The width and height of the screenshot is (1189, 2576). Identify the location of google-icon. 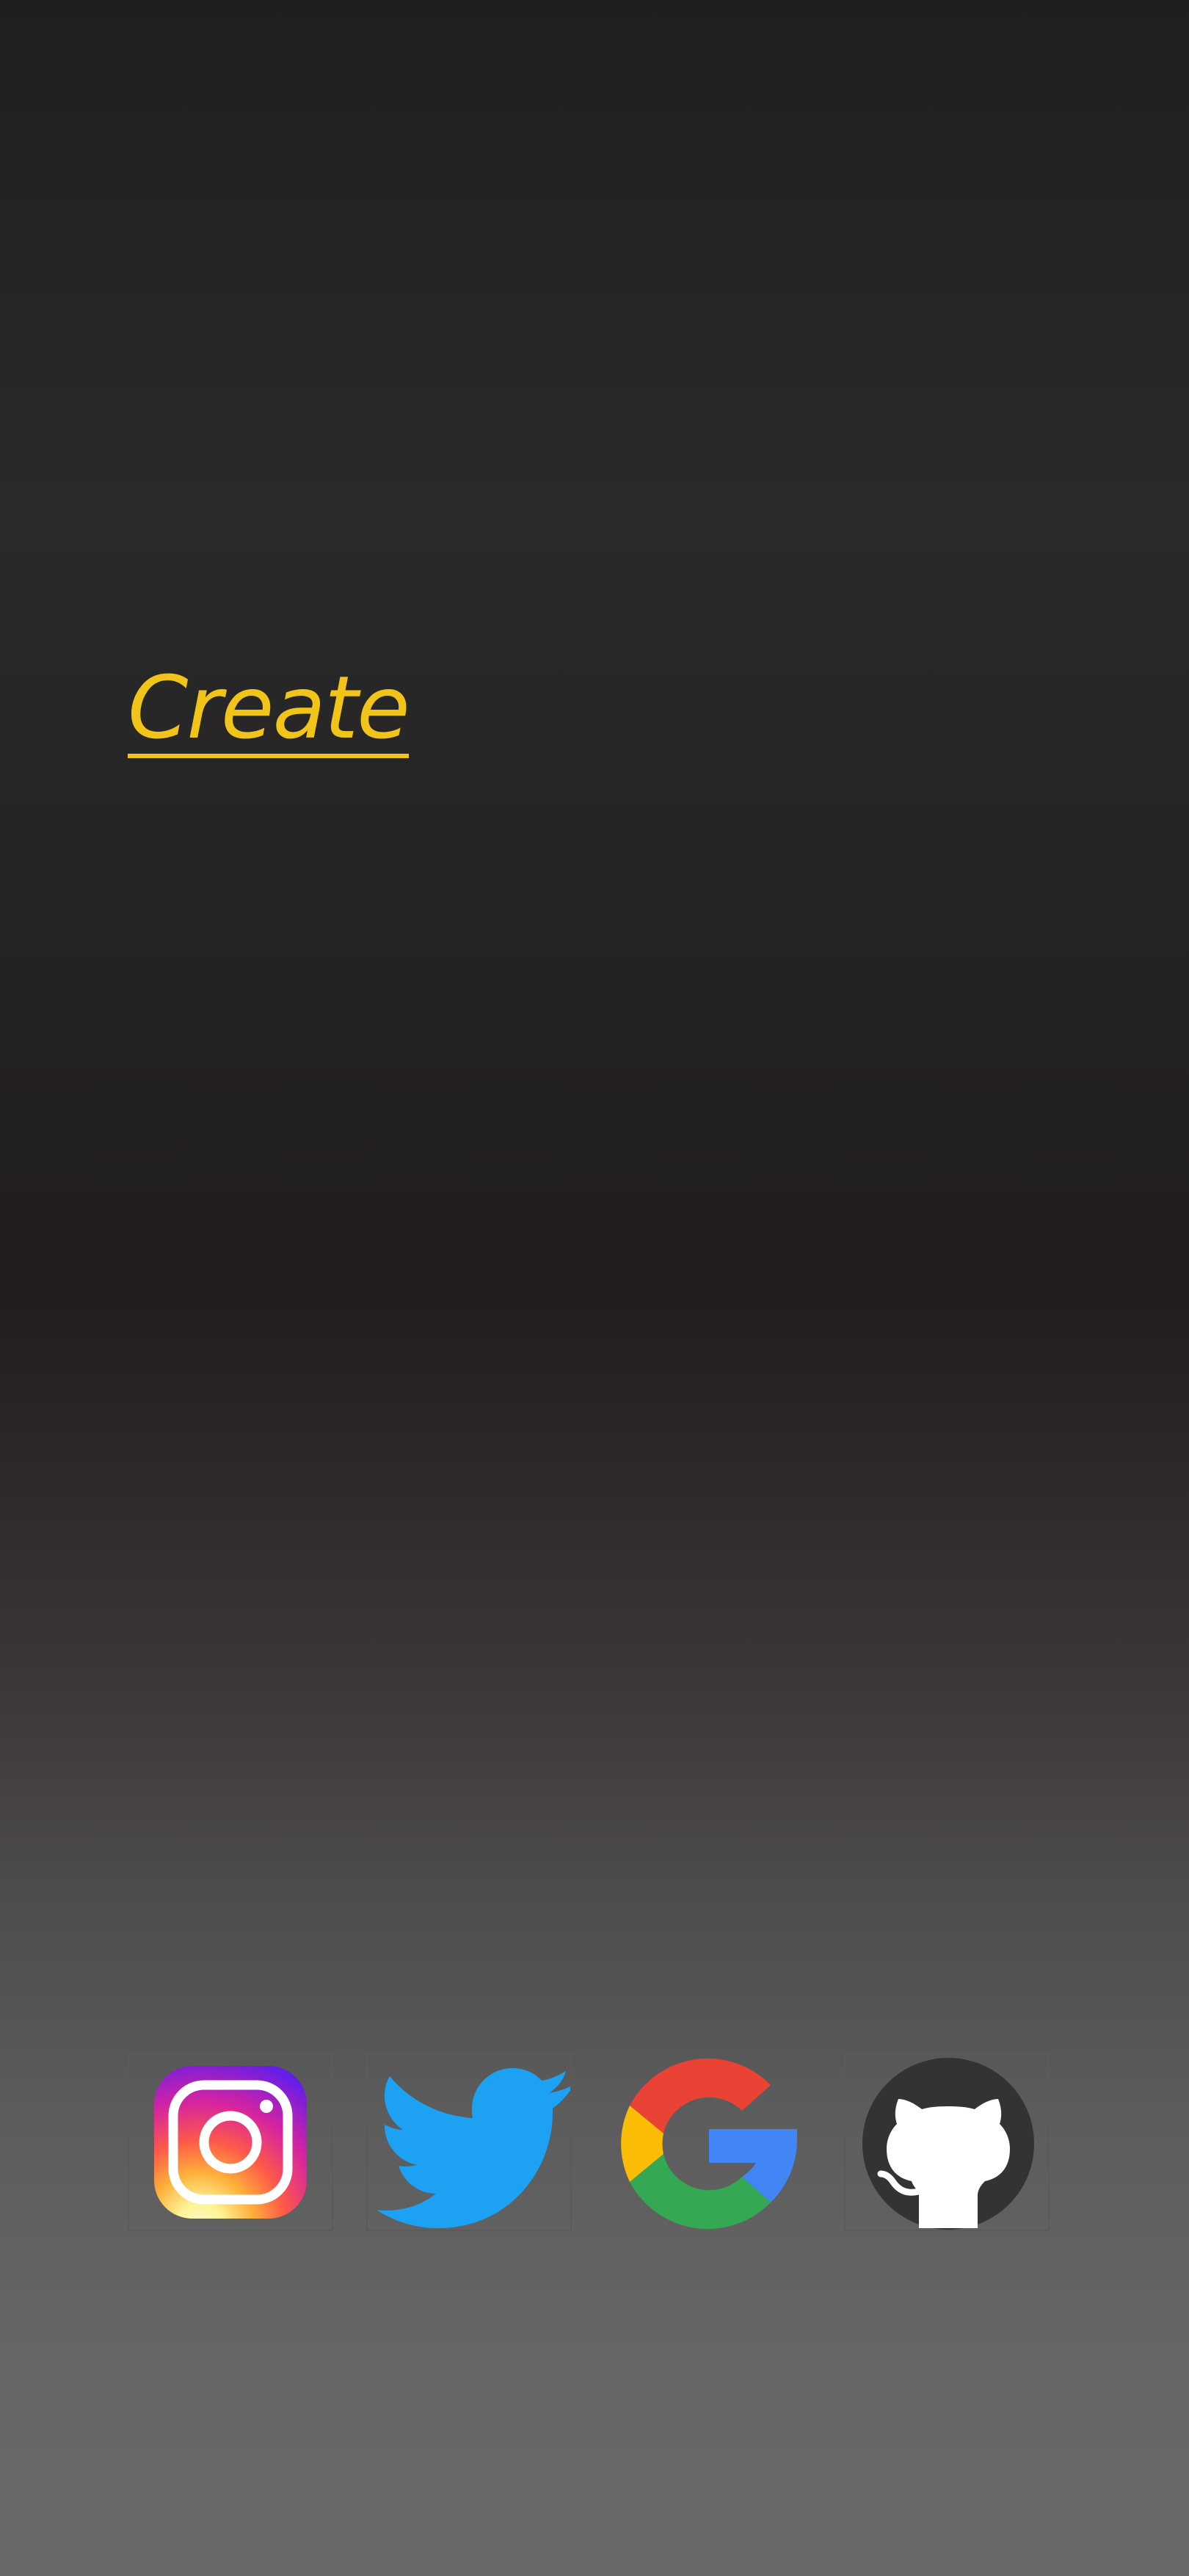
(709, 2144).